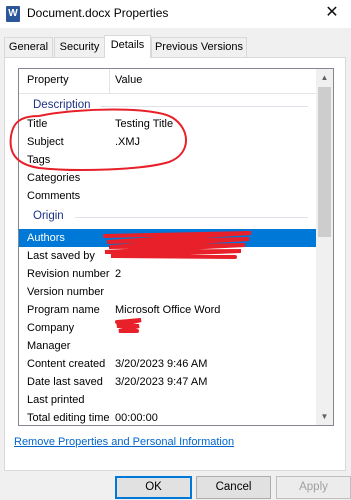 The height and width of the screenshot is (500, 351). Describe the element at coordinates (324, 77) in the screenshot. I see `scroll-up-icon: ▲` at that location.